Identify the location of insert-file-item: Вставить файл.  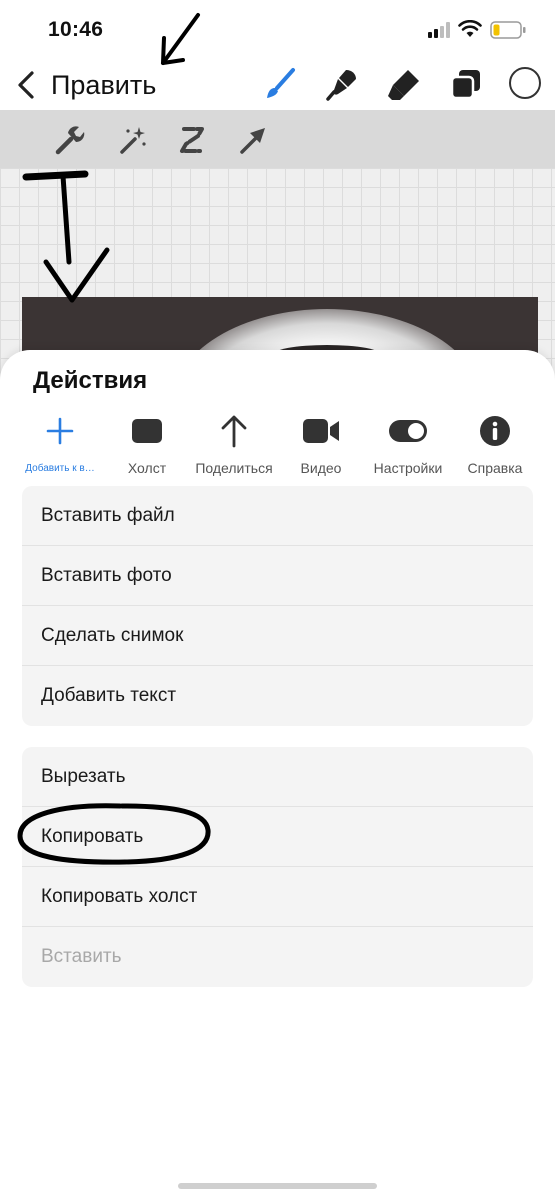
(277, 516).